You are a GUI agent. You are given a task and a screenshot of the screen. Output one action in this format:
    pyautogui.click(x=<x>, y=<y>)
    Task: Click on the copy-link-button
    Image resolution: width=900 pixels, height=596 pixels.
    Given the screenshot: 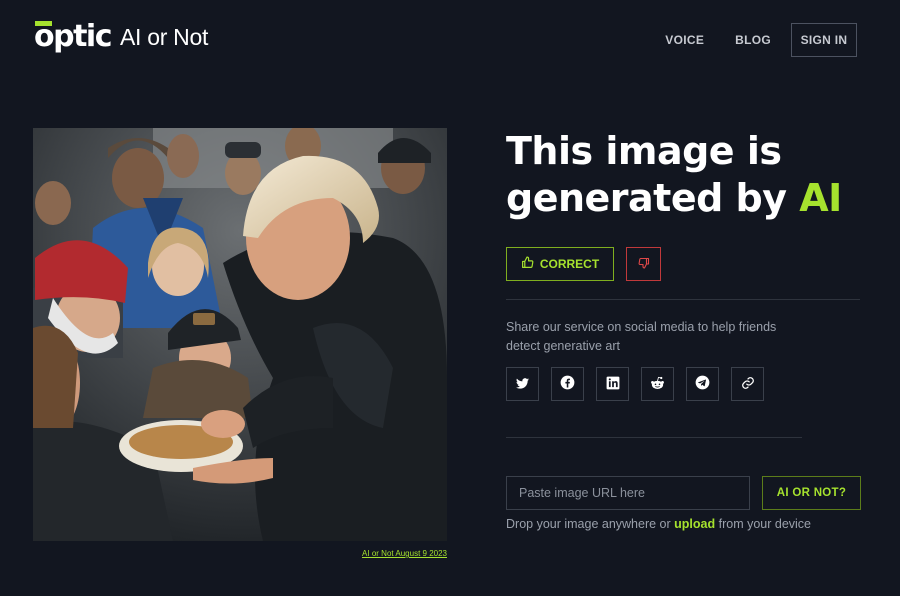 What is the action you would take?
    pyautogui.click(x=747, y=384)
    